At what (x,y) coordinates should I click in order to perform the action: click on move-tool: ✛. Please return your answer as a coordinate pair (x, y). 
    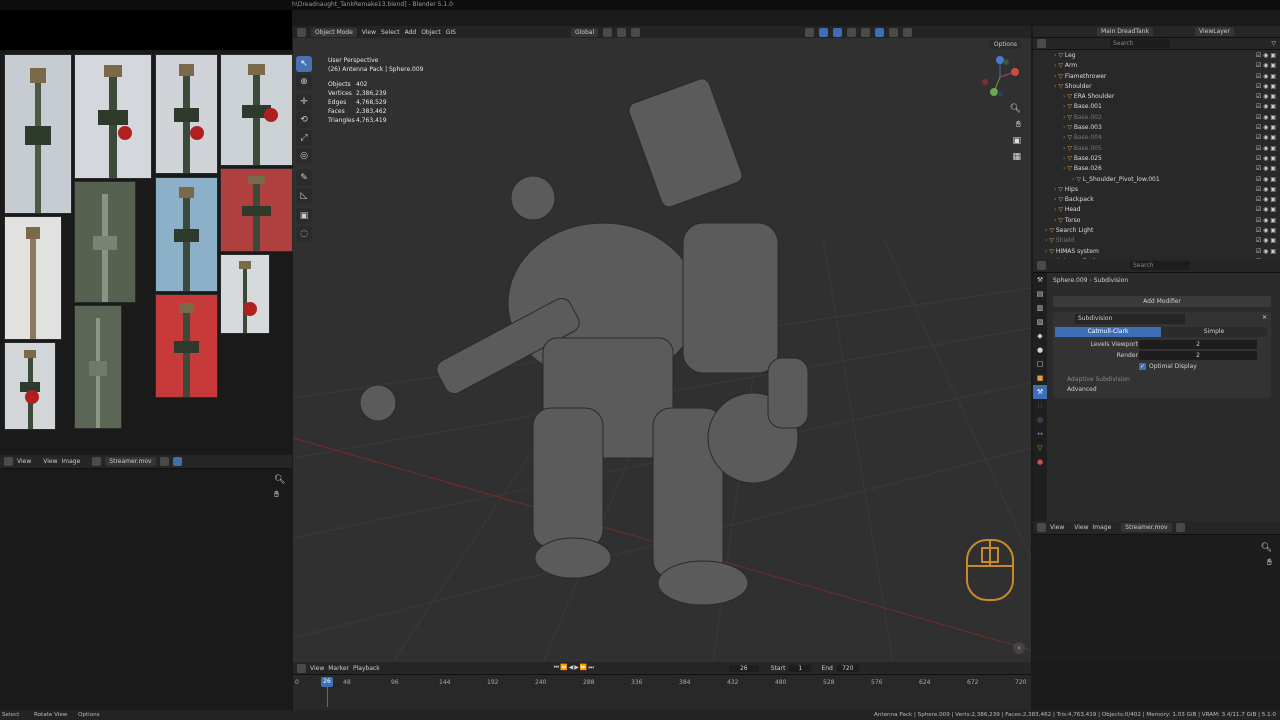
    Looking at the image, I should click on (304, 102).